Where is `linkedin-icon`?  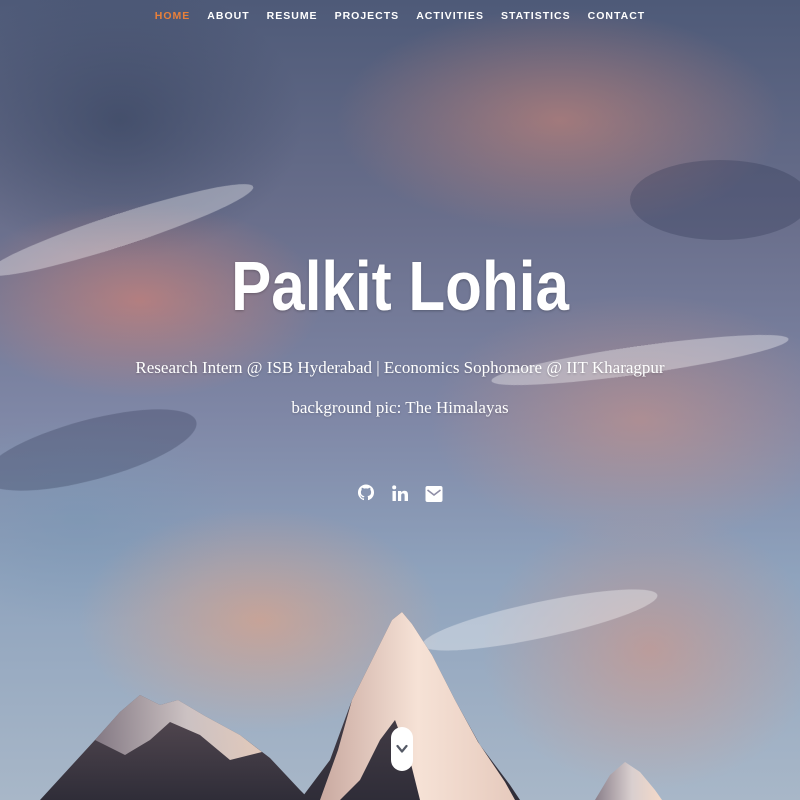 linkedin-icon is located at coordinates (400, 494).